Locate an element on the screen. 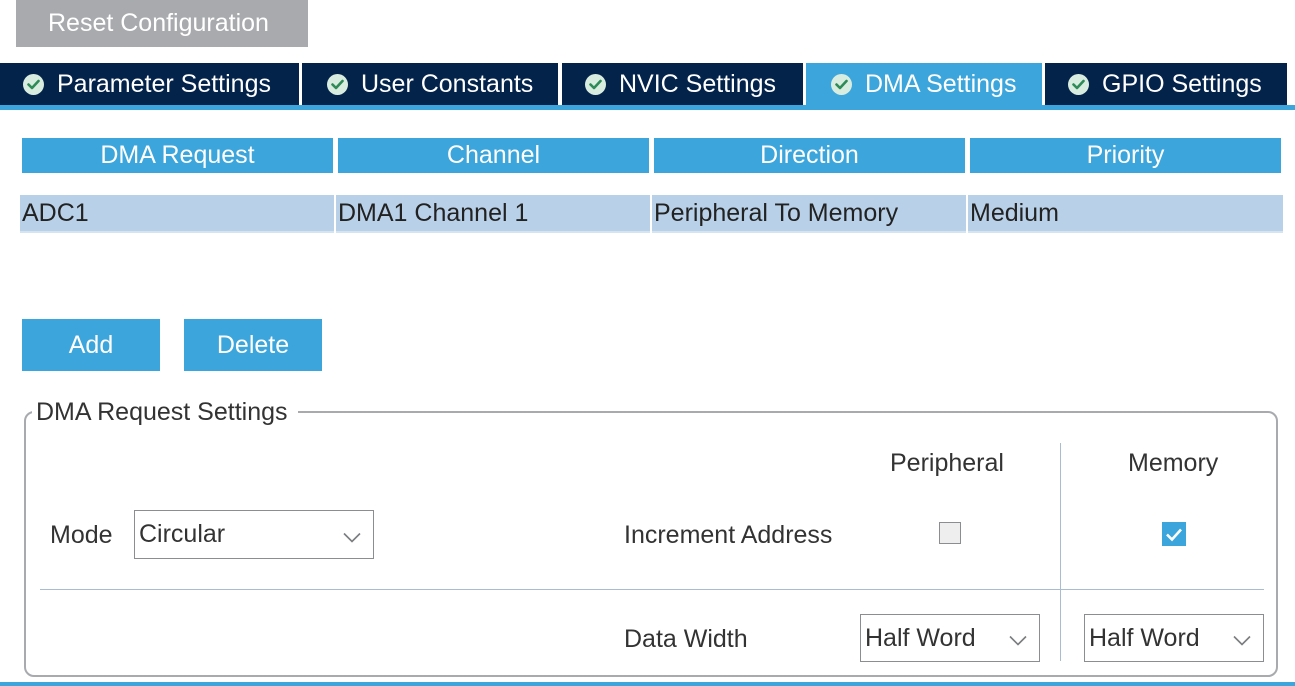  tab-user-constants: User Constants is located at coordinates (430, 84).